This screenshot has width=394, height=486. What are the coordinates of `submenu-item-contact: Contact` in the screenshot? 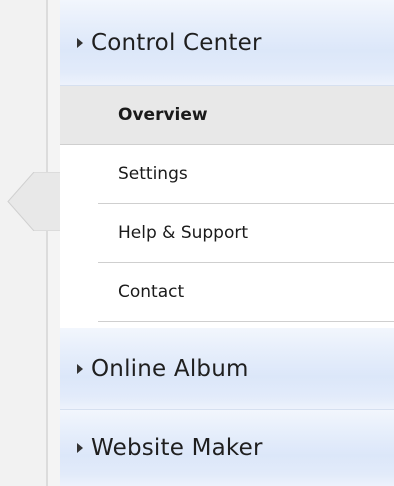 It's located at (246, 292).